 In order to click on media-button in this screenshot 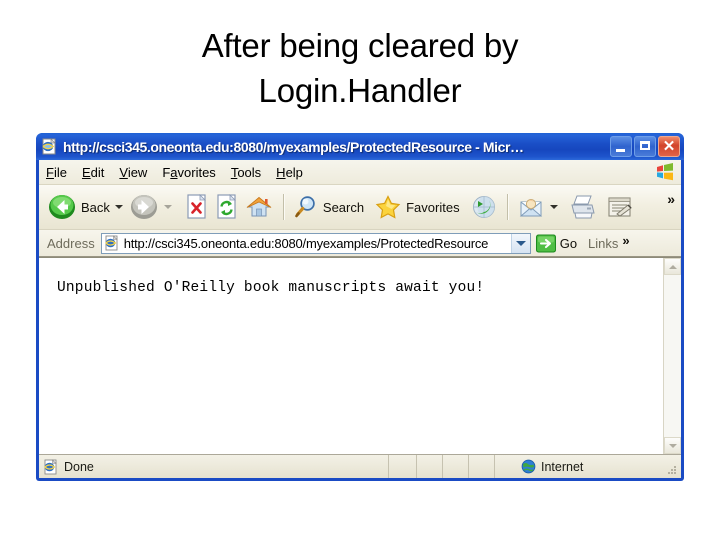, I will do `click(484, 207)`.